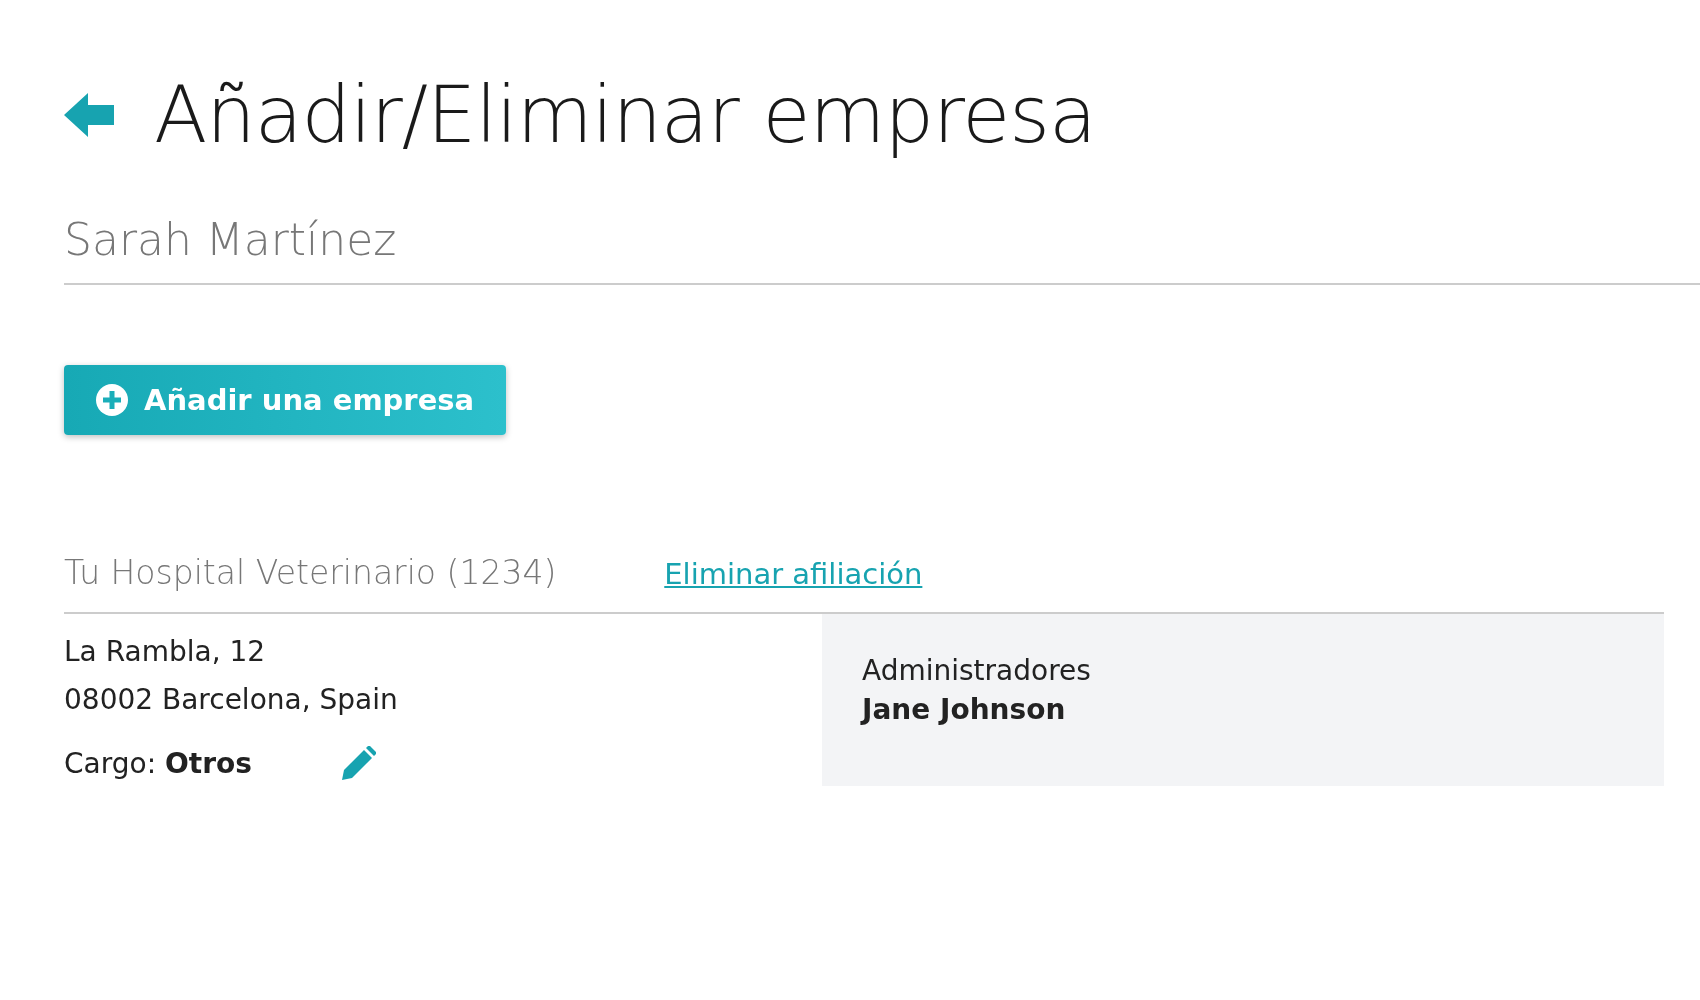 This screenshot has height=1000, width=1700. Describe the element at coordinates (165, 652) in the screenshot. I see `address-line: La Rambla, 12` at that location.